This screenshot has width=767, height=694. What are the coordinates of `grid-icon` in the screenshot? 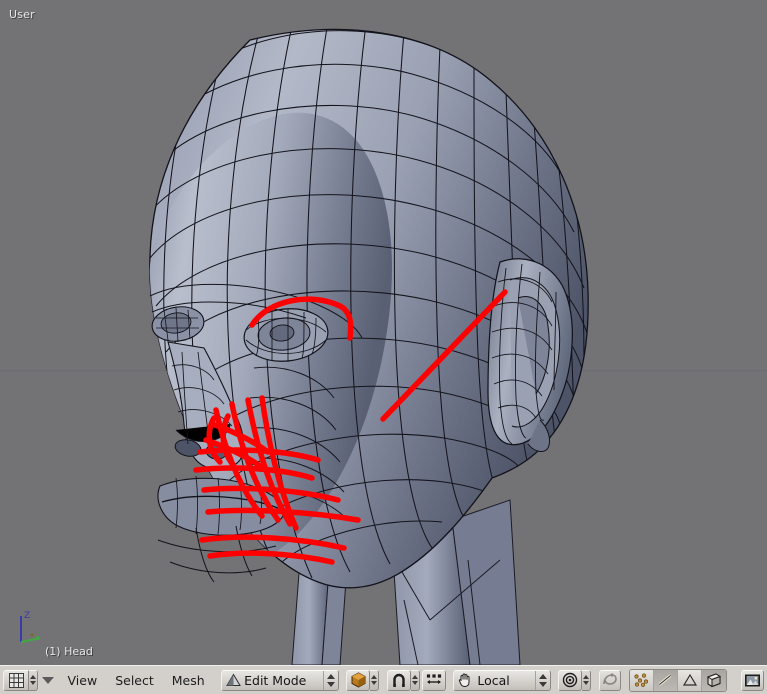 It's located at (16, 680).